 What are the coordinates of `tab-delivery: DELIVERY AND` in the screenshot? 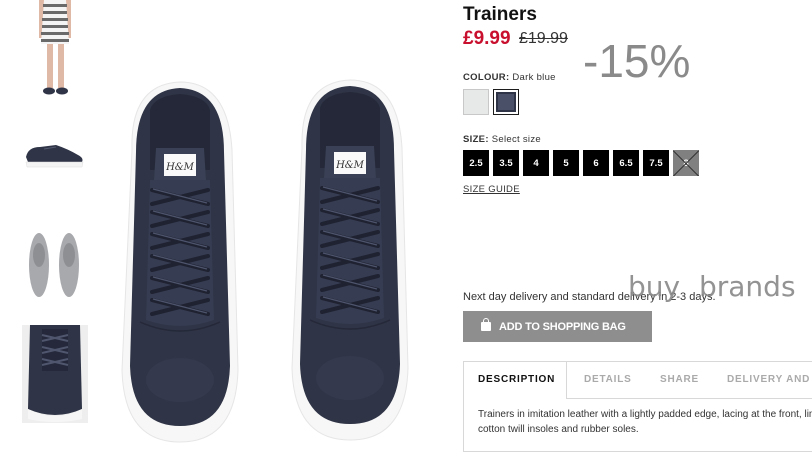 It's located at (768, 379).